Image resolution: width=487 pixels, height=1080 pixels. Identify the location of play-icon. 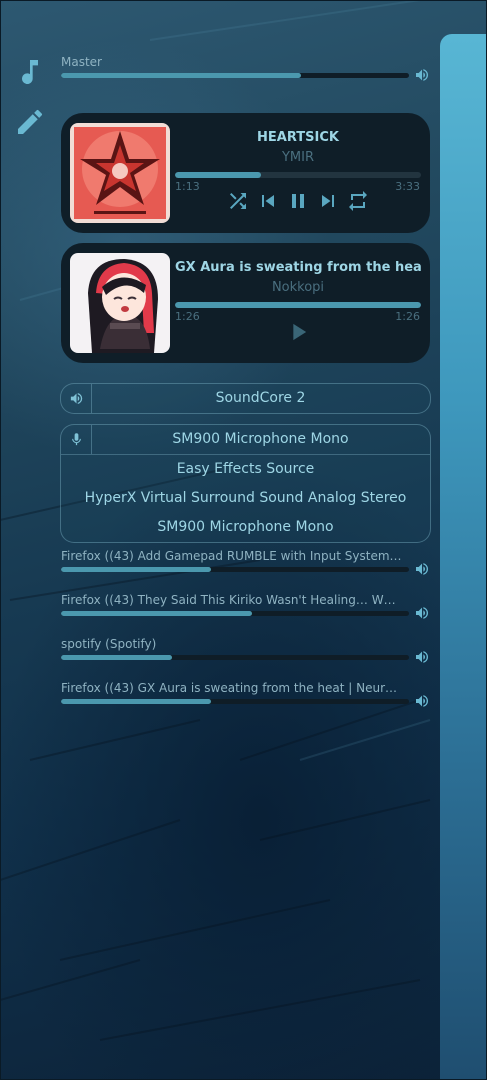
(298, 332).